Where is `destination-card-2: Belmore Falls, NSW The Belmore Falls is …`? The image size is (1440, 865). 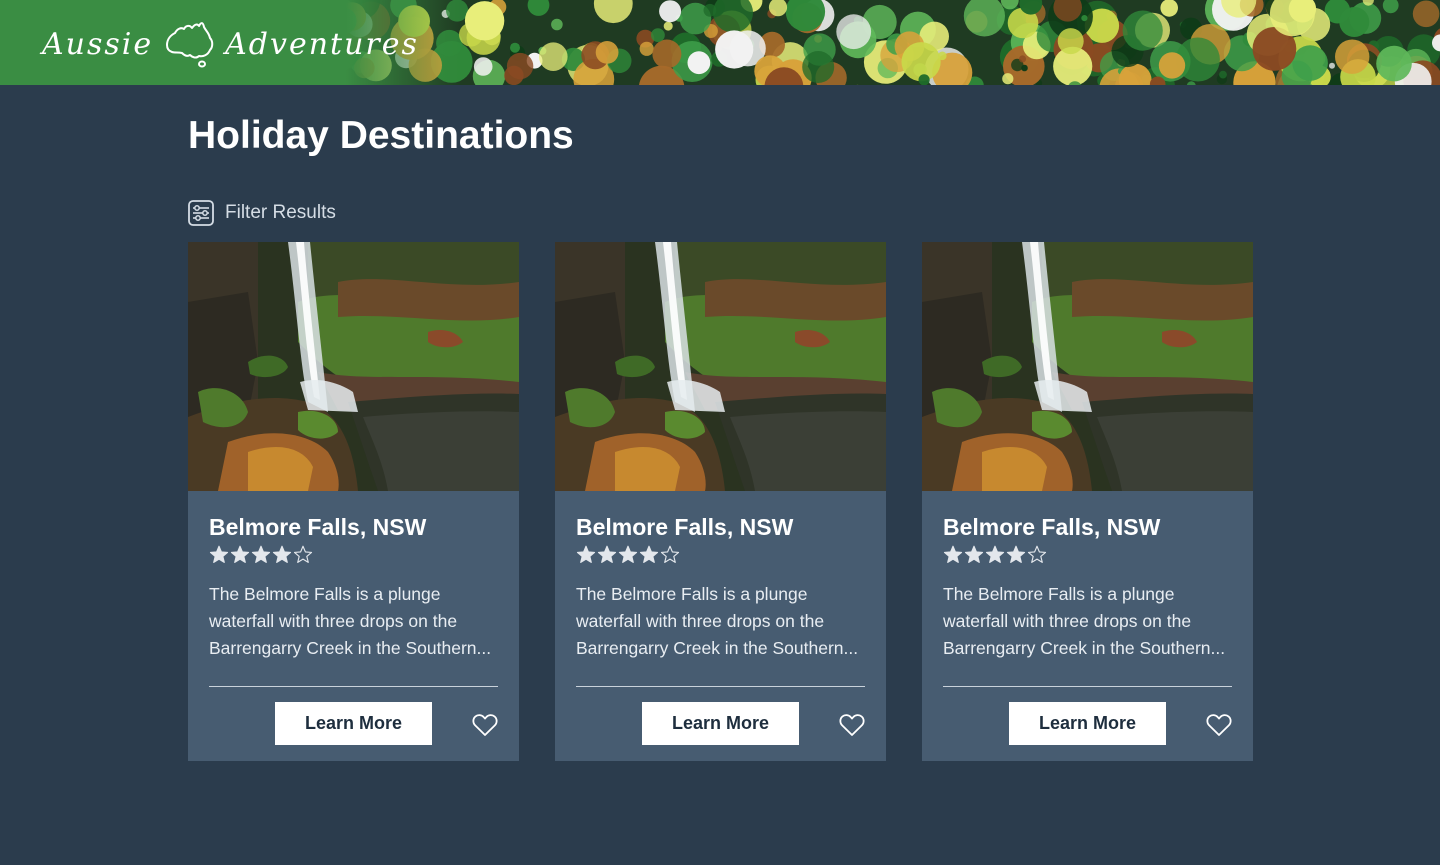 destination-card-2: Belmore Falls, NSW The Belmore Falls is … is located at coordinates (720, 501).